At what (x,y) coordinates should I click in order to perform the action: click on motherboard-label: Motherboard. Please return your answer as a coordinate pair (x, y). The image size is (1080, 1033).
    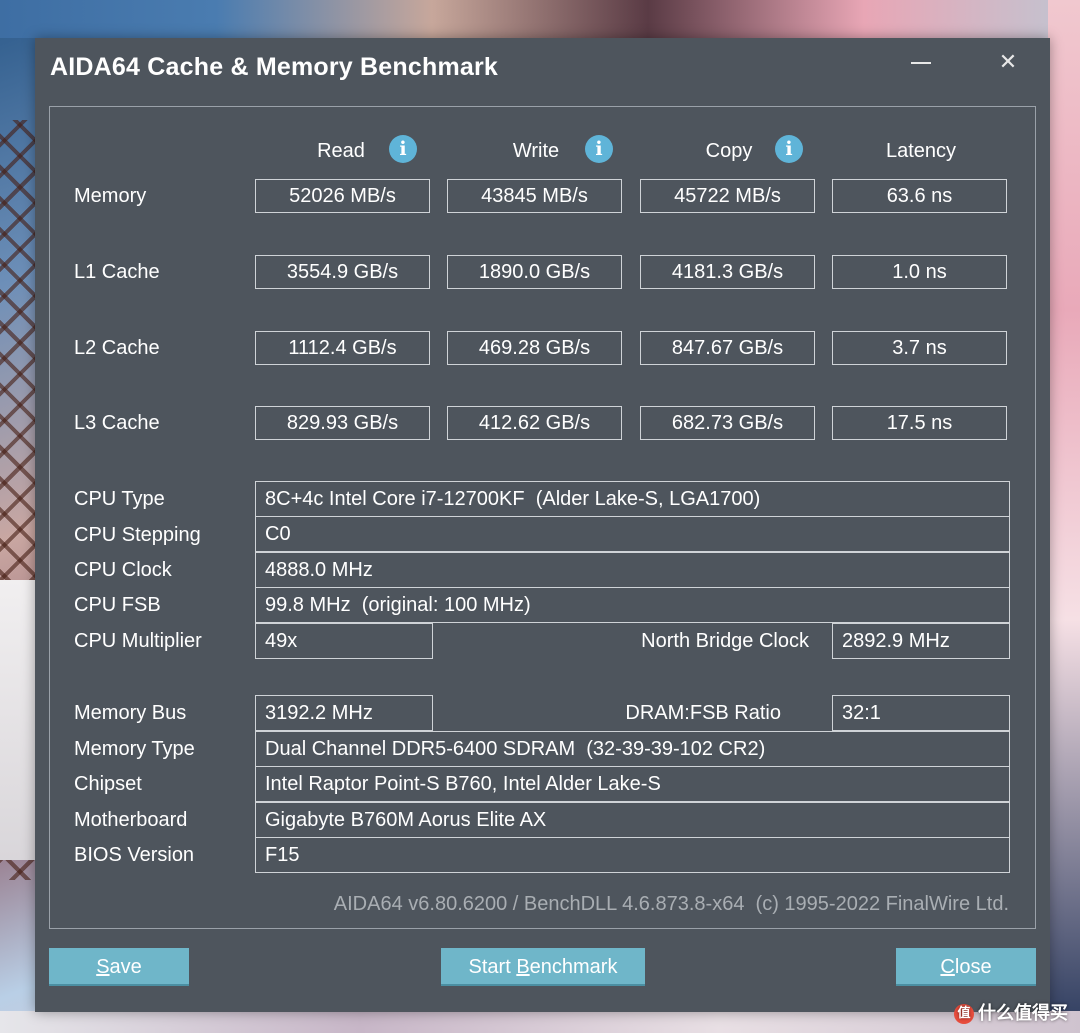
    Looking at the image, I should click on (131, 820).